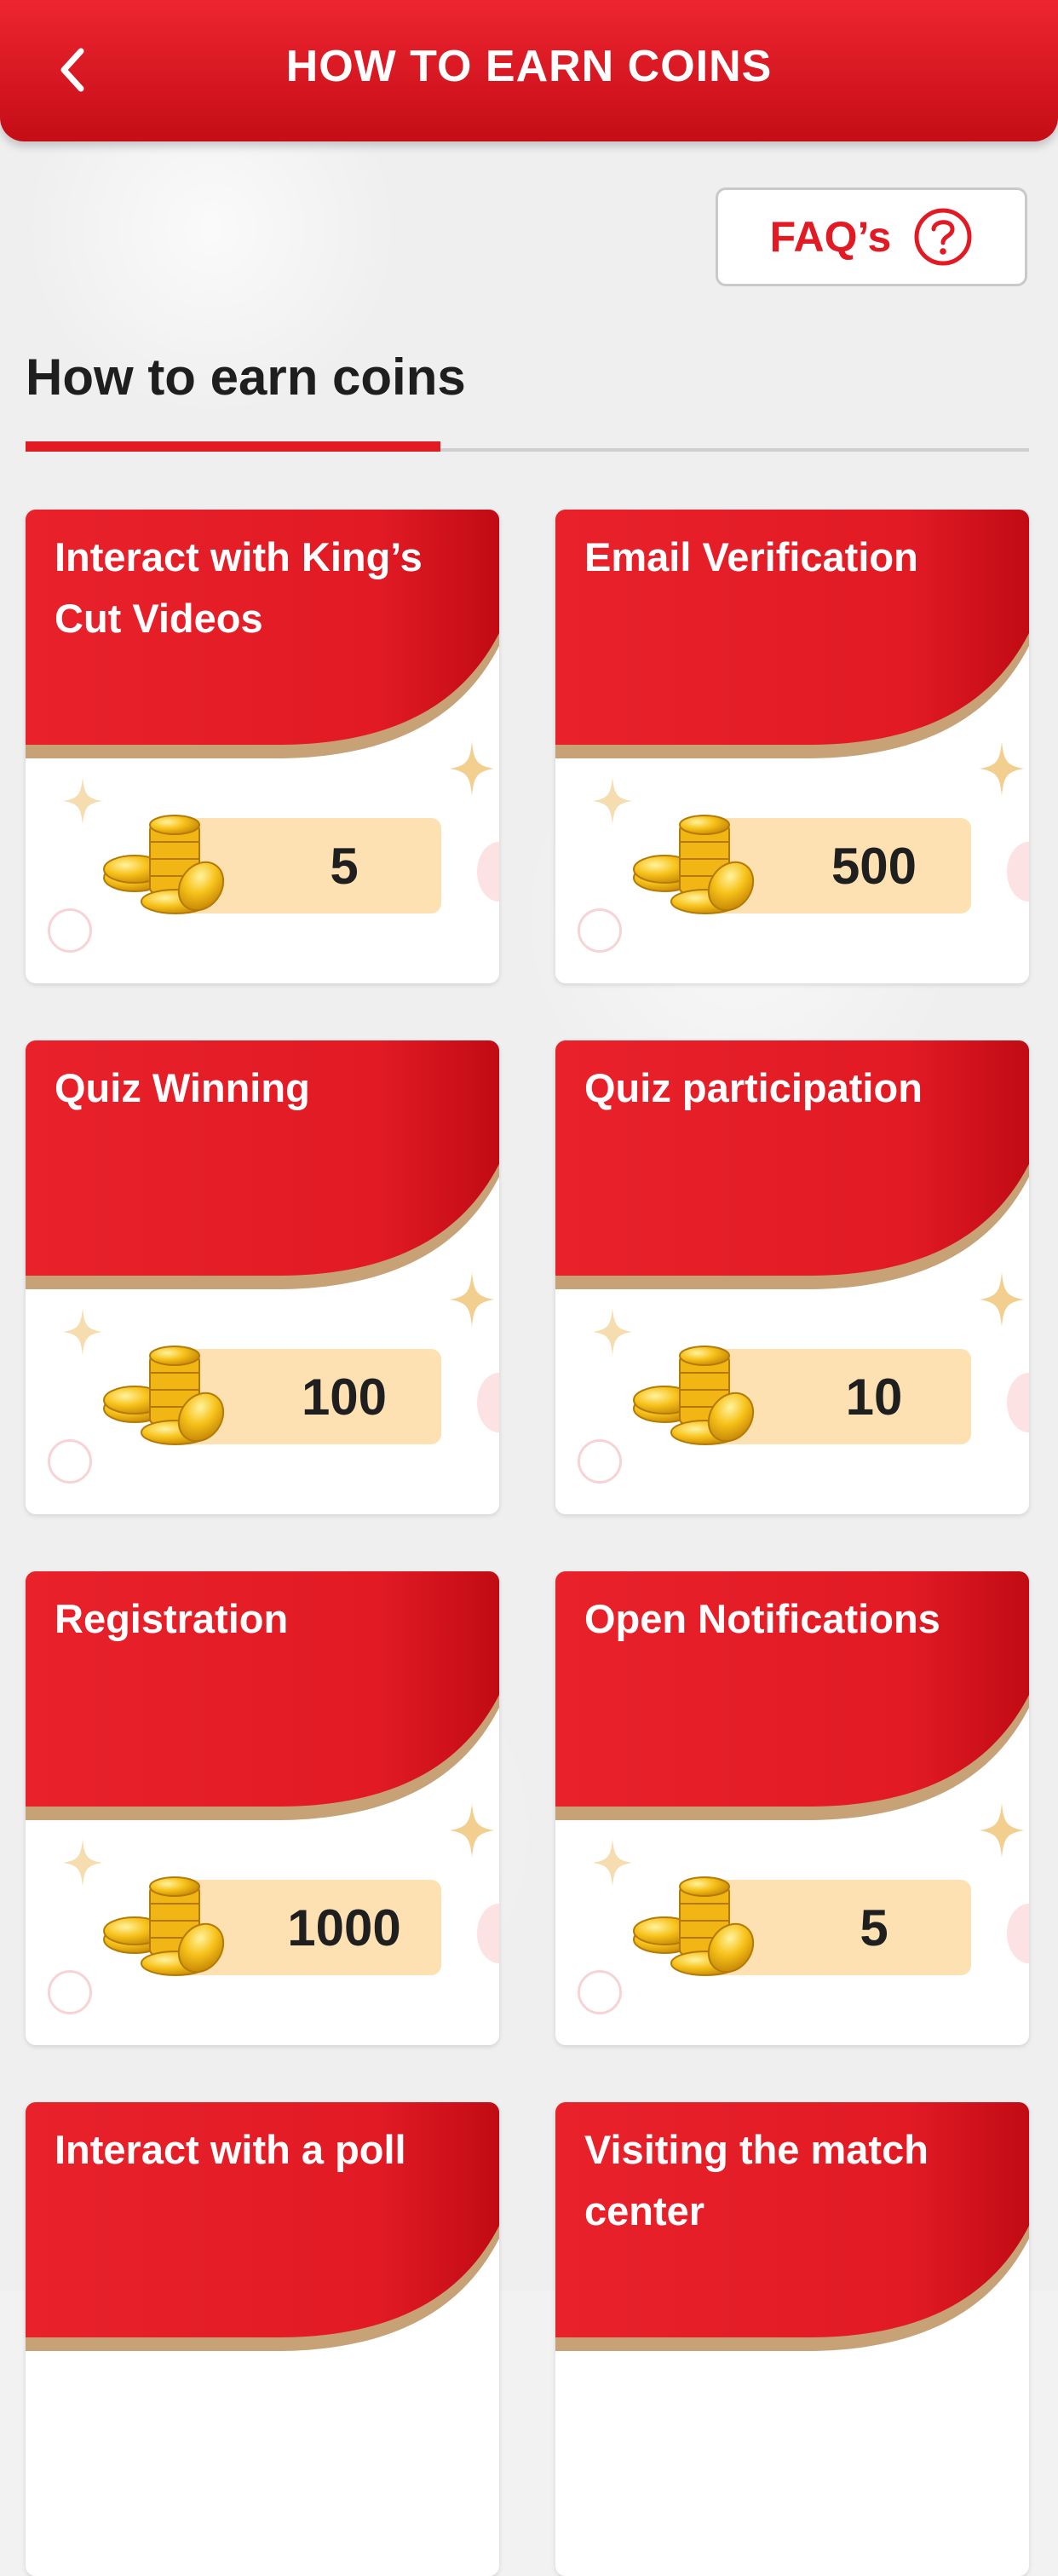 The width and height of the screenshot is (1058, 2576). I want to click on card-title: Open Notifications, so click(762, 1618).